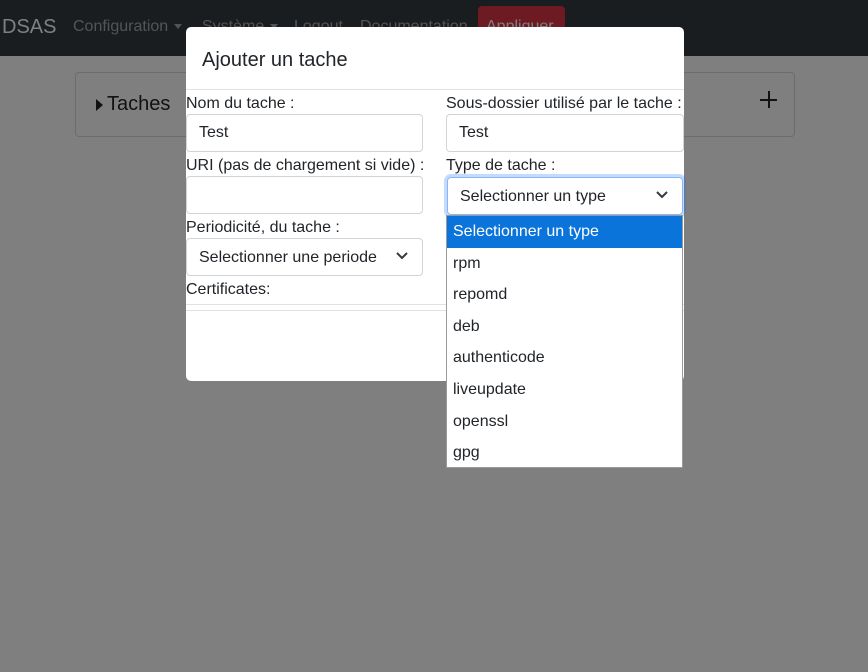 The width and height of the screenshot is (868, 672). I want to click on task-type-select: Selectionner un type, so click(565, 196).